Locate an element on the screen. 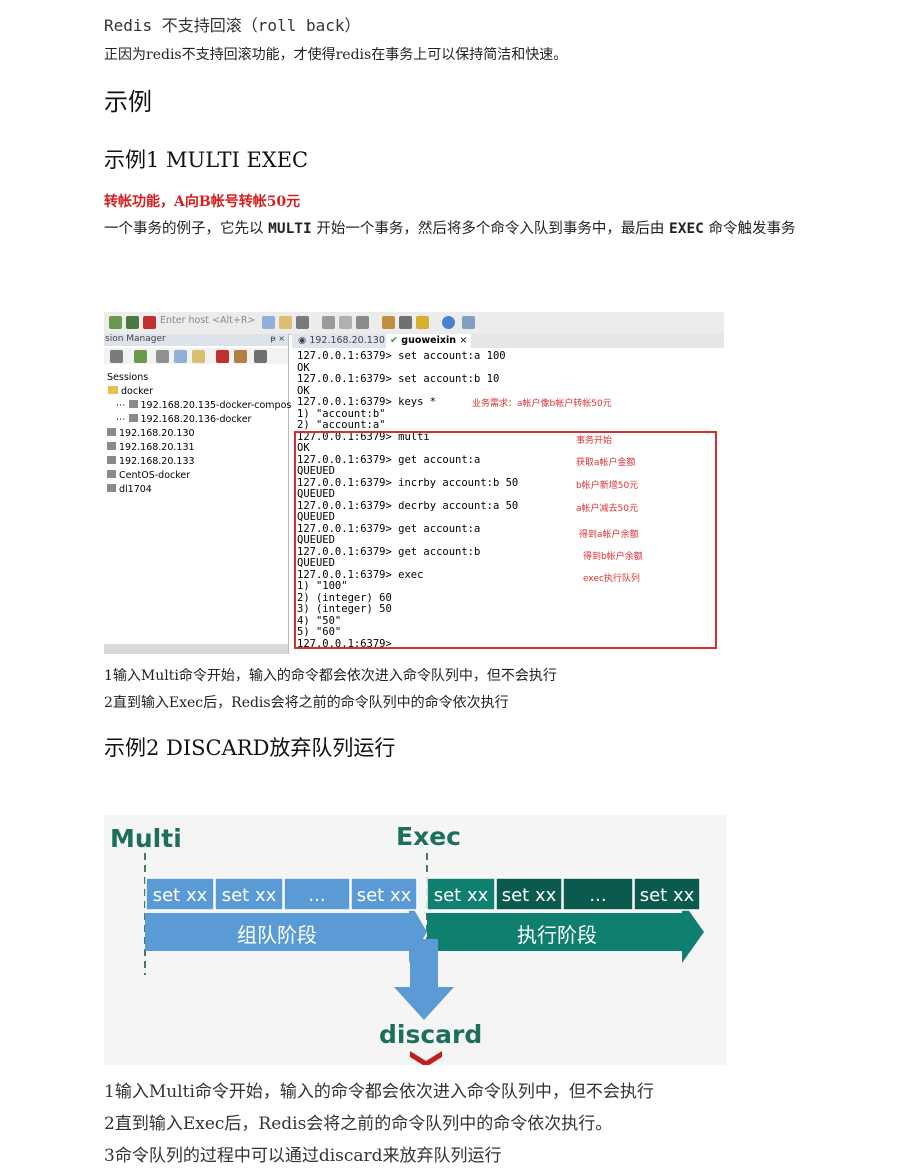  host-input: Enter host <Alt+R> is located at coordinates (208, 322).